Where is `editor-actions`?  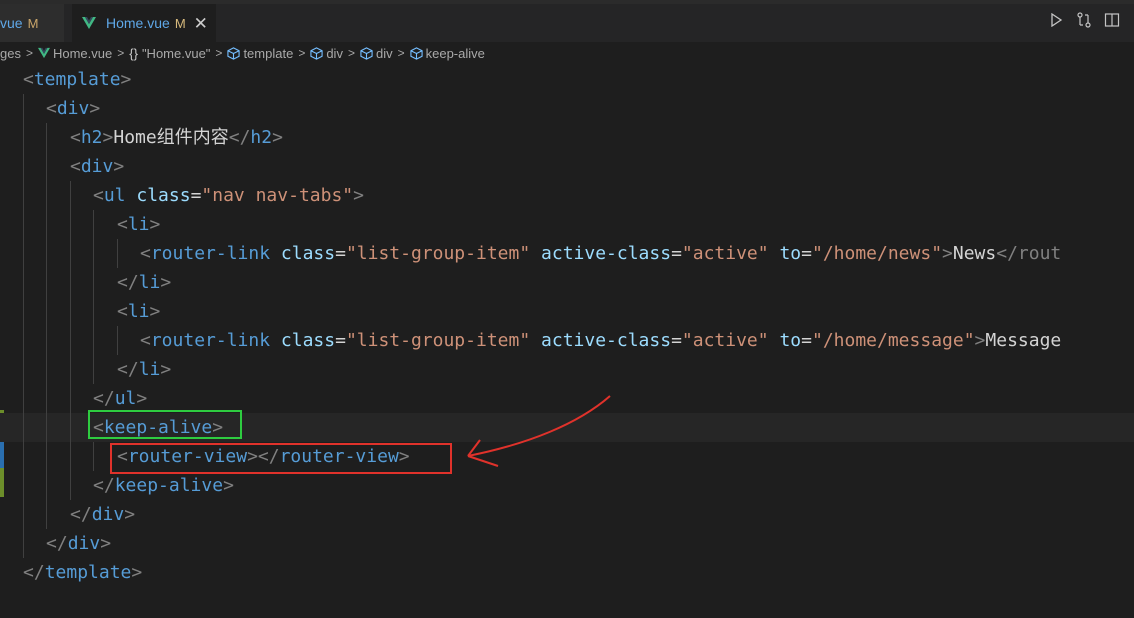
editor-actions is located at coordinates (1084, 20).